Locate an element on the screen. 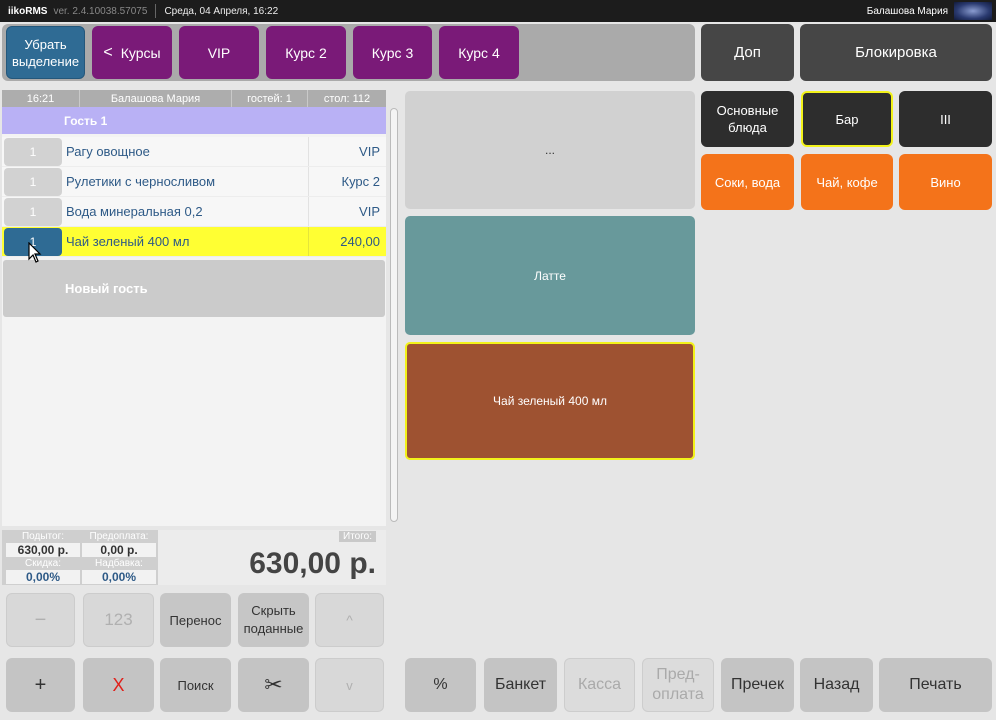 Image resolution: width=996 pixels, height=720 pixels. order-scrollbar is located at coordinates (394, 315).